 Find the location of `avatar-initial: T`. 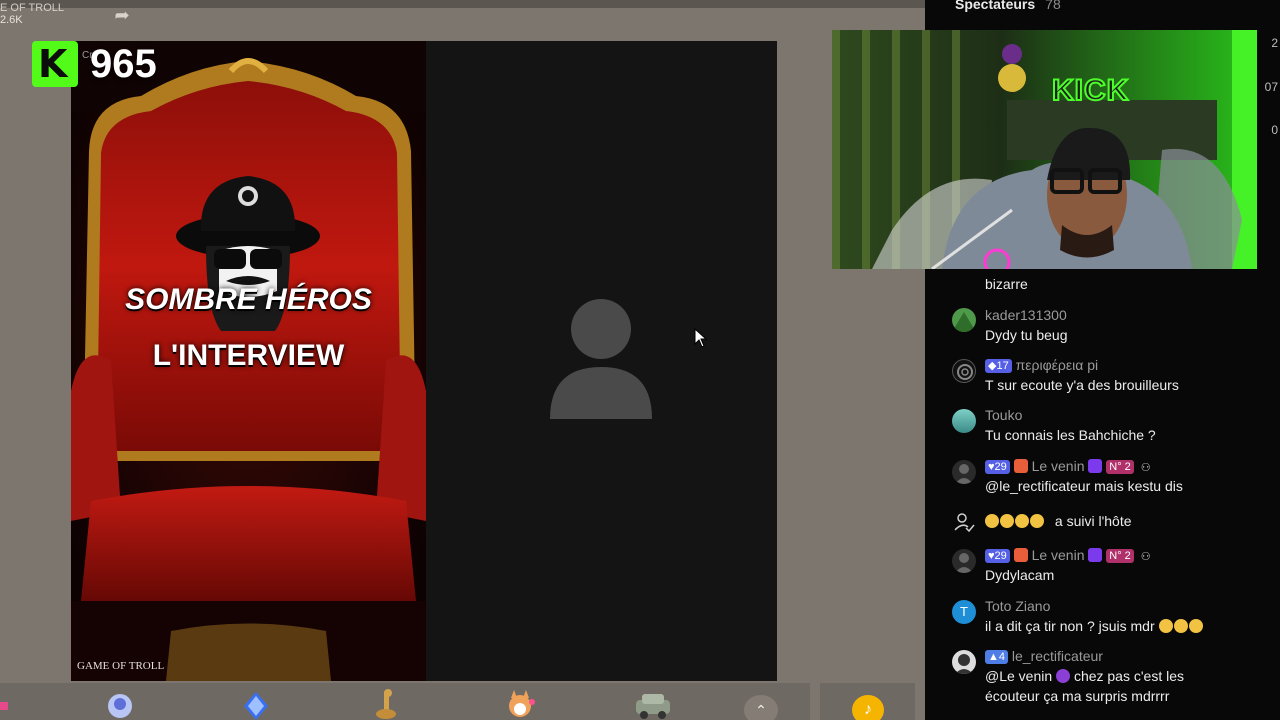

avatar-initial: T is located at coordinates (964, 611).